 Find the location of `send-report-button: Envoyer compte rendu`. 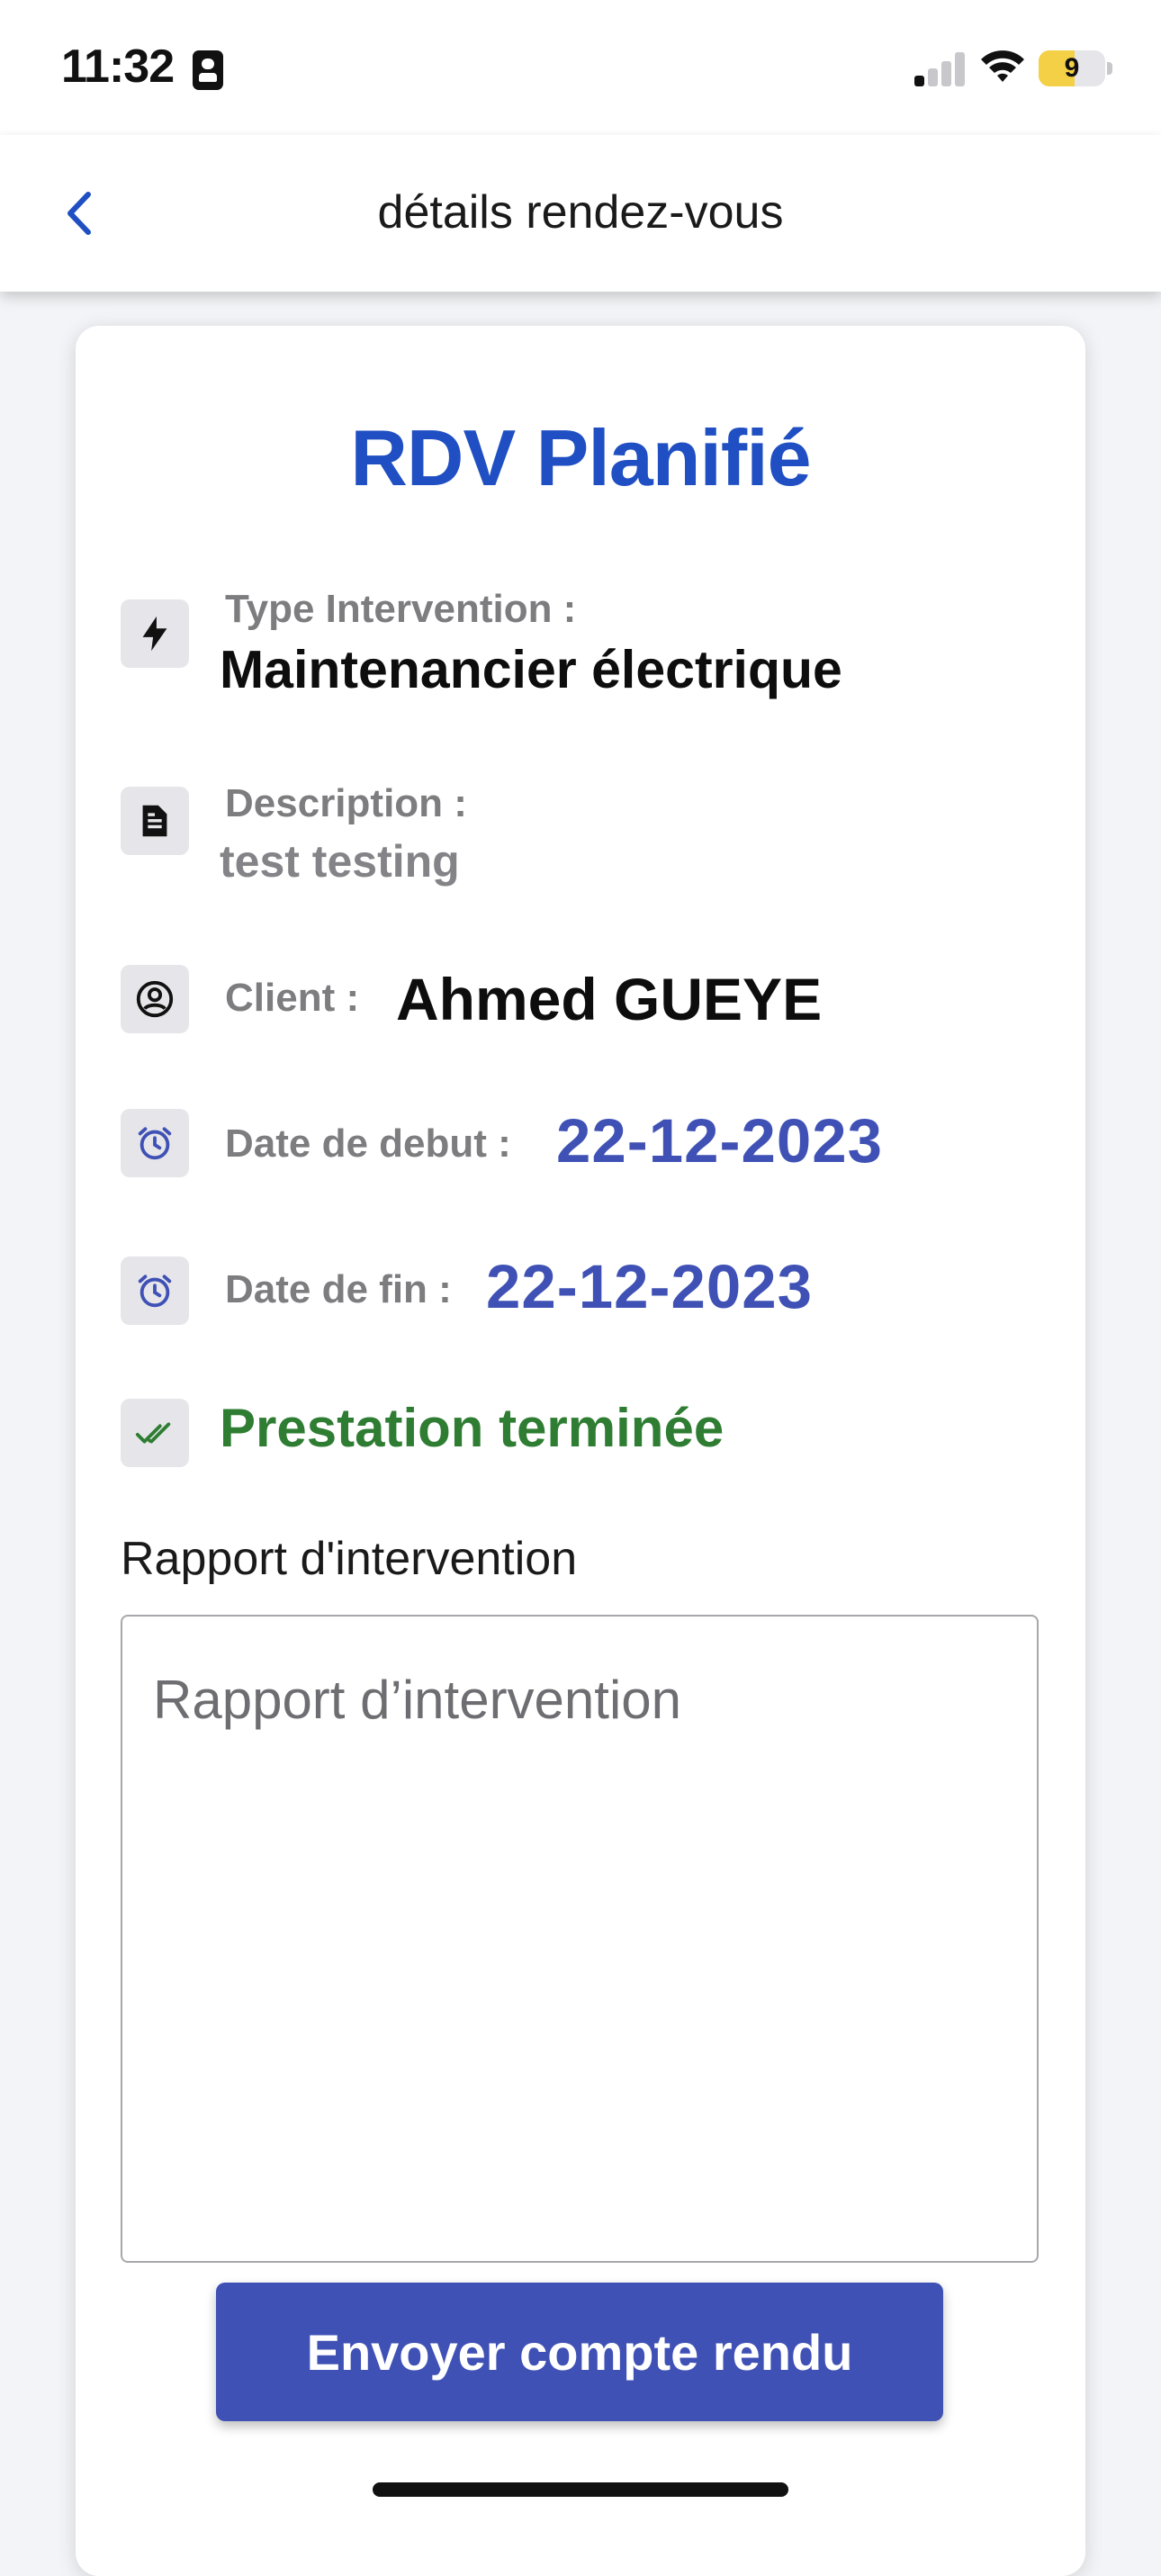

send-report-button: Envoyer compte rendu is located at coordinates (579, 2352).